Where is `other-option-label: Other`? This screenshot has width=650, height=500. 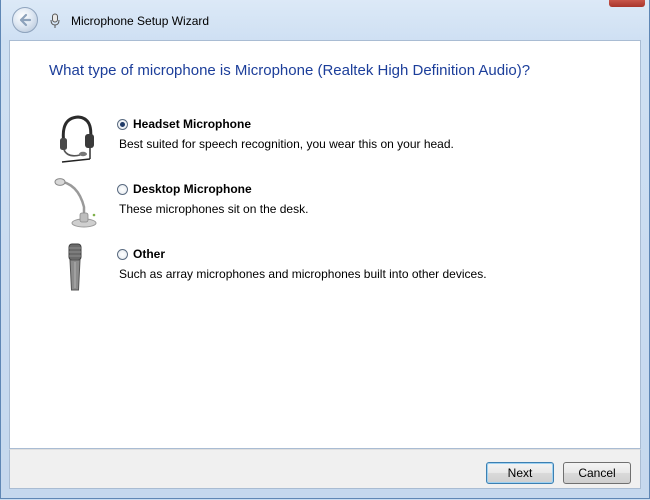 other-option-label: Other is located at coordinates (149, 254).